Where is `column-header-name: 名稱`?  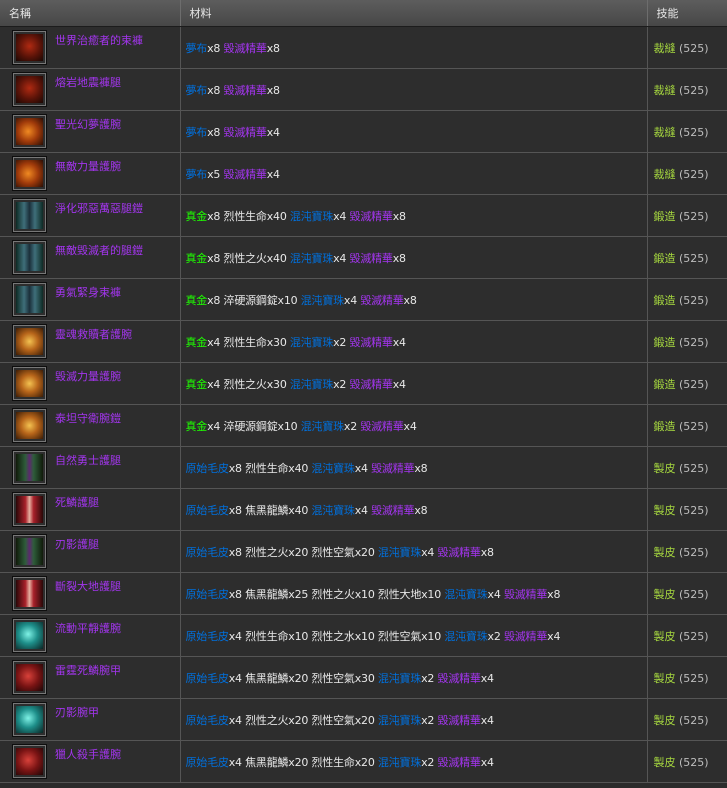 column-header-name: 名稱 is located at coordinates (90, 13).